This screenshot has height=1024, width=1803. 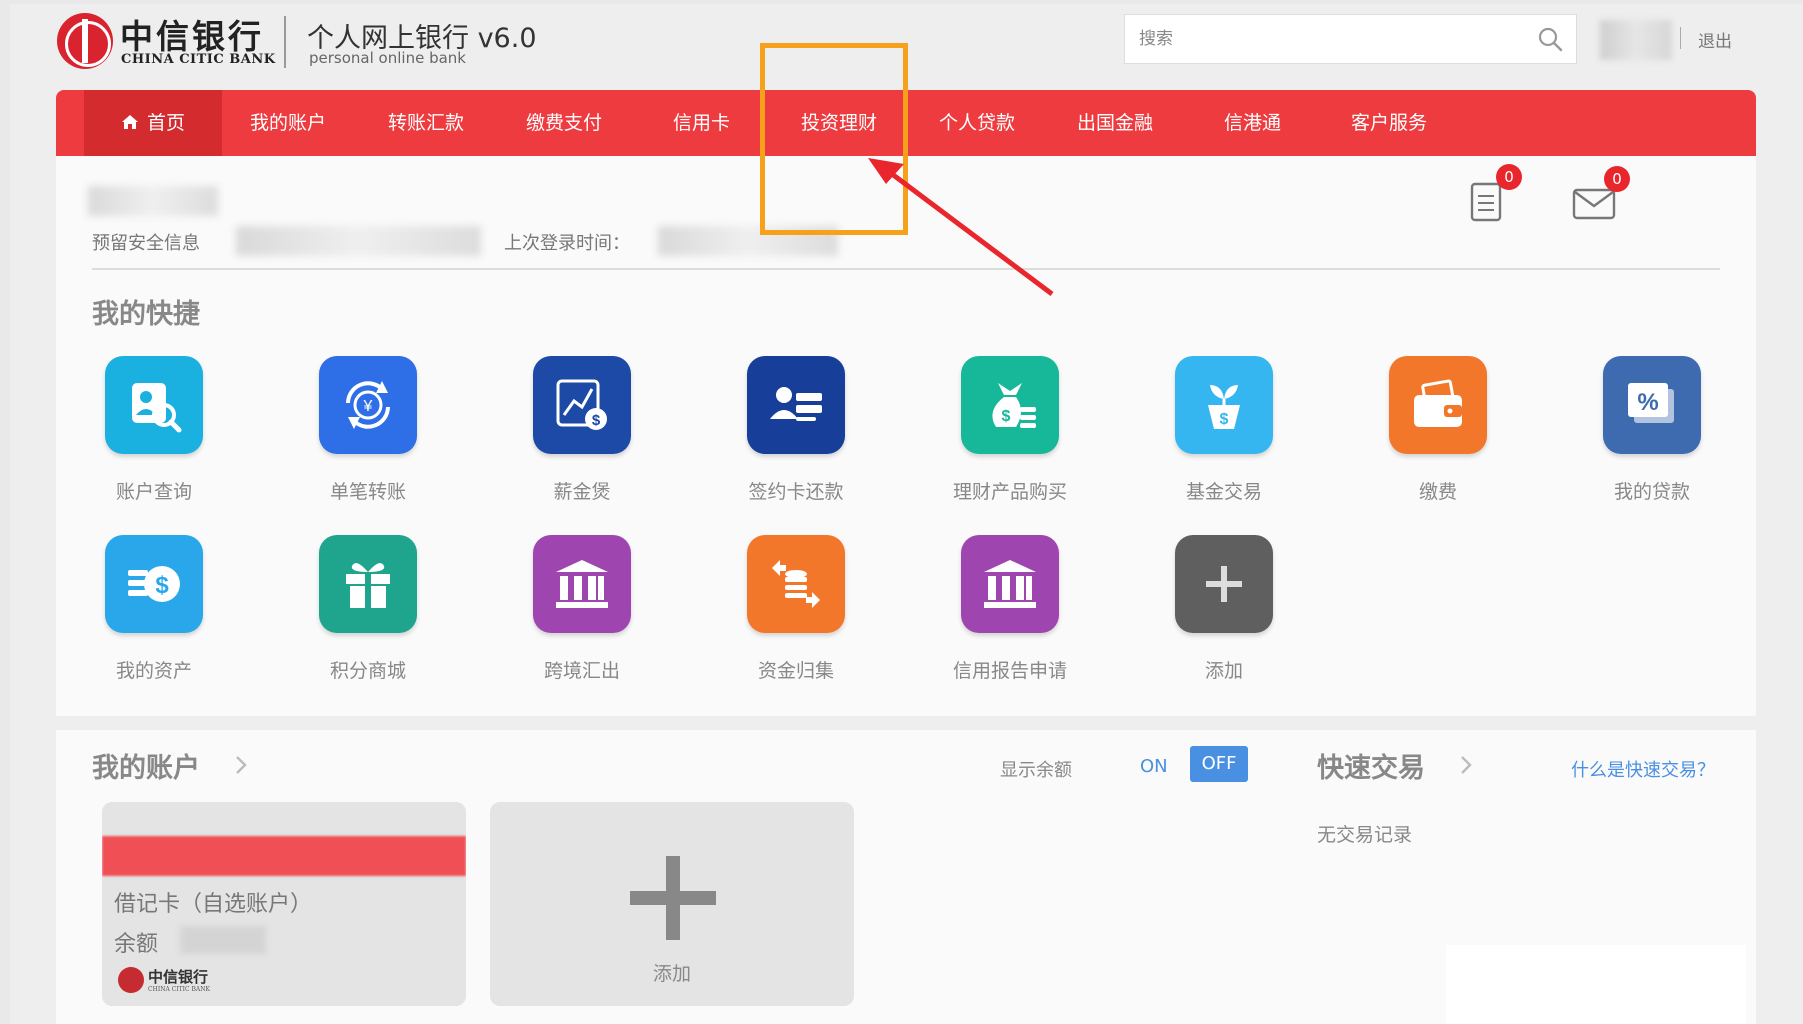 I want to click on bank-name-cn: 中信银行, so click(x=192, y=36).